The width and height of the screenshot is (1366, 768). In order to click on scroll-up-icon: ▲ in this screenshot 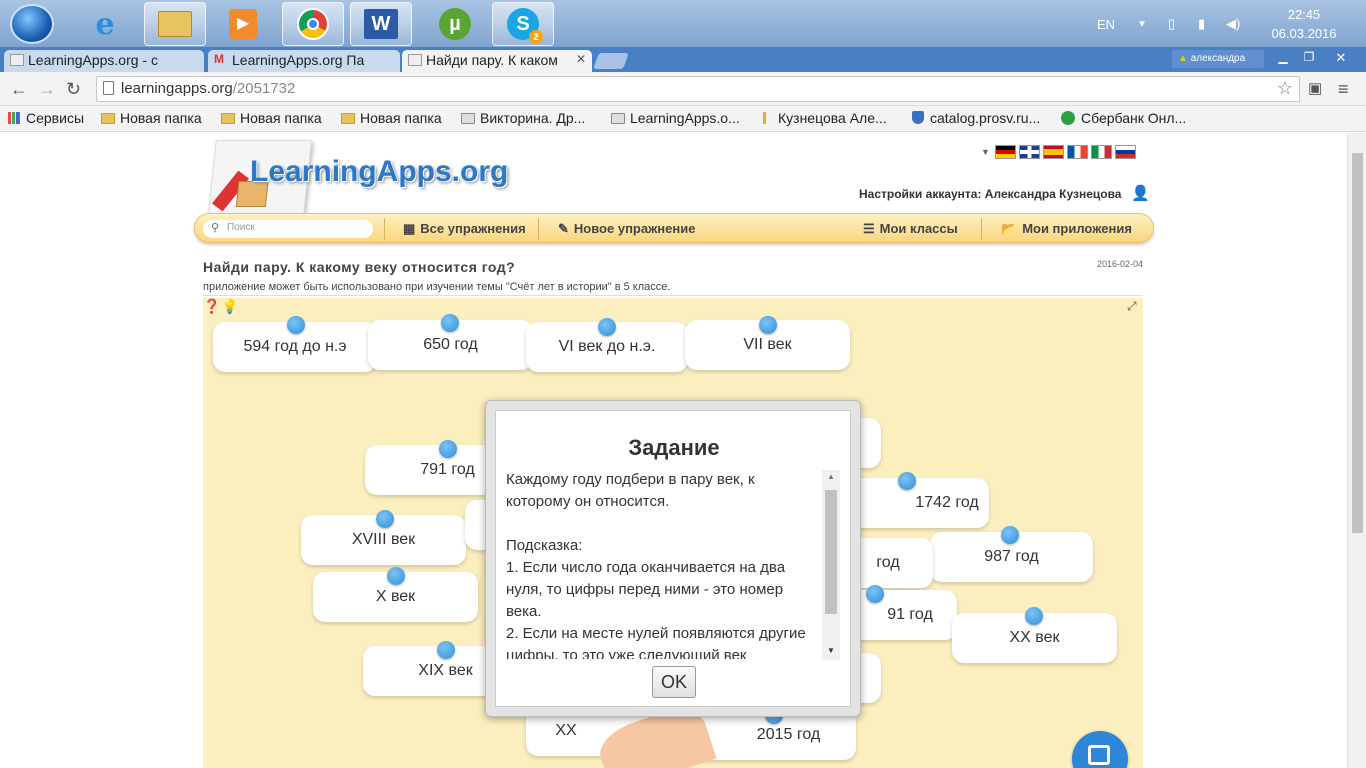, I will do `click(831, 476)`.